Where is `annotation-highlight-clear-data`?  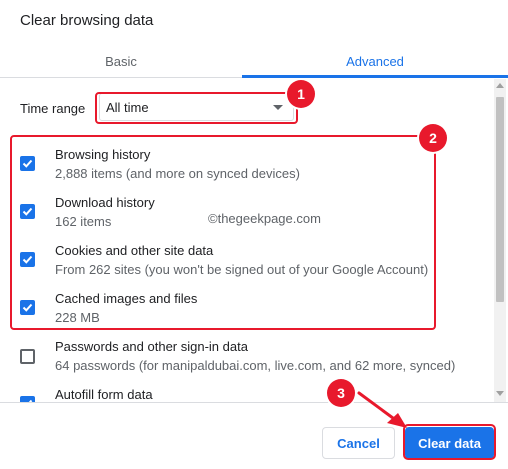 annotation-highlight-clear-data is located at coordinates (449, 442).